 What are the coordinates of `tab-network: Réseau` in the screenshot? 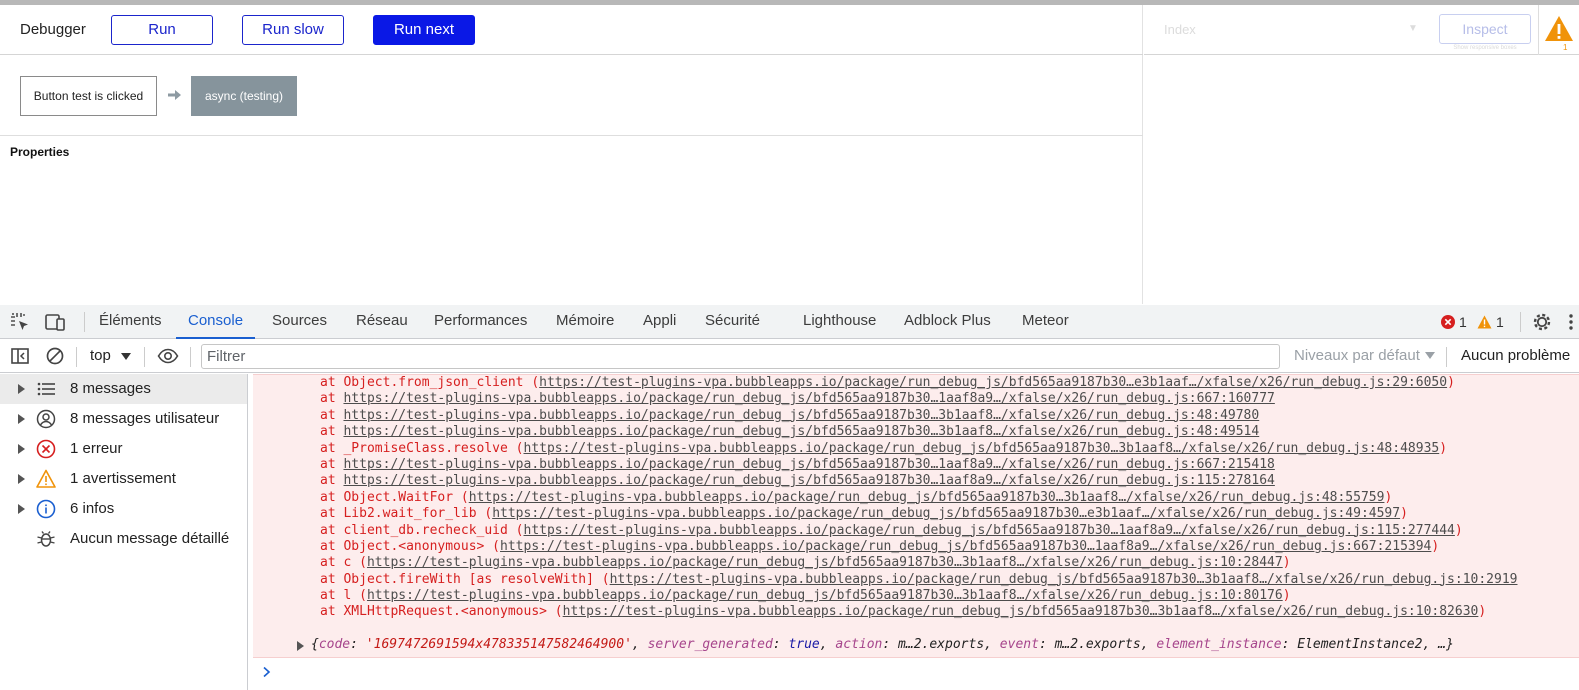 It's located at (382, 322).